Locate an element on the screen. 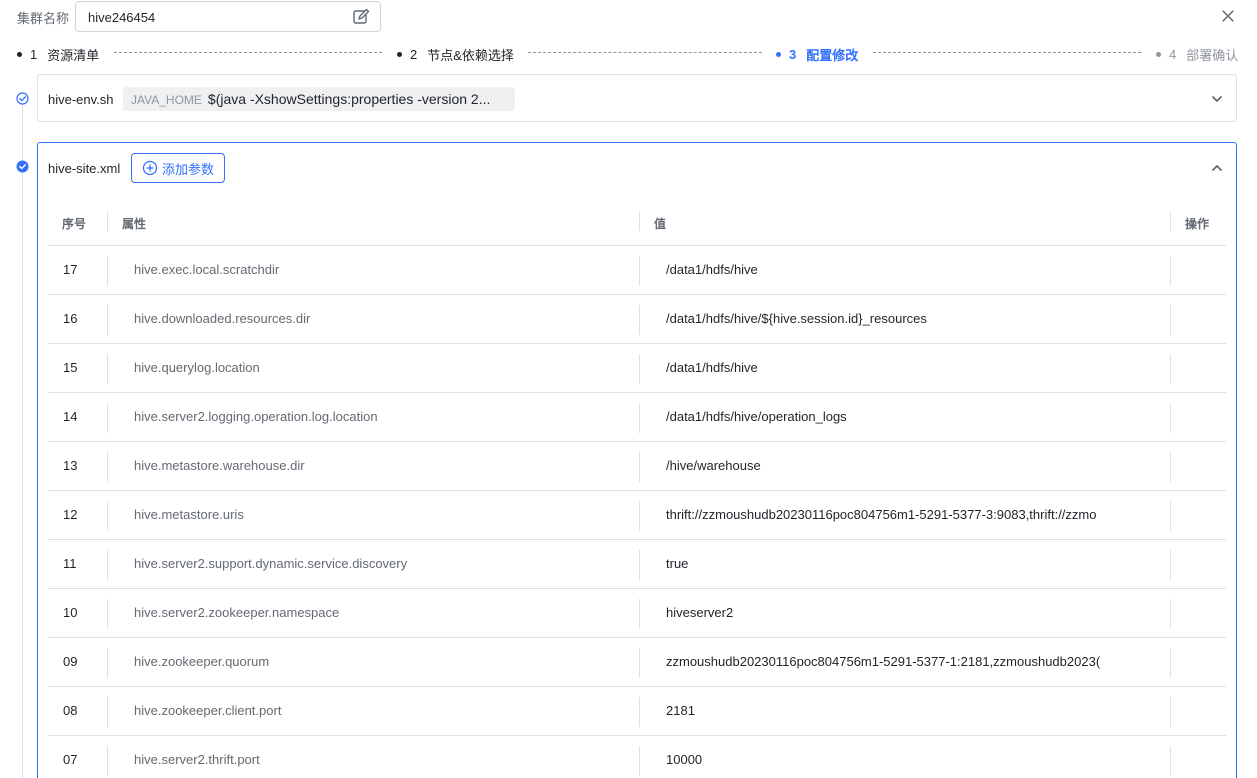 The height and width of the screenshot is (778, 1257). row-value: 2181 is located at coordinates (905, 711).